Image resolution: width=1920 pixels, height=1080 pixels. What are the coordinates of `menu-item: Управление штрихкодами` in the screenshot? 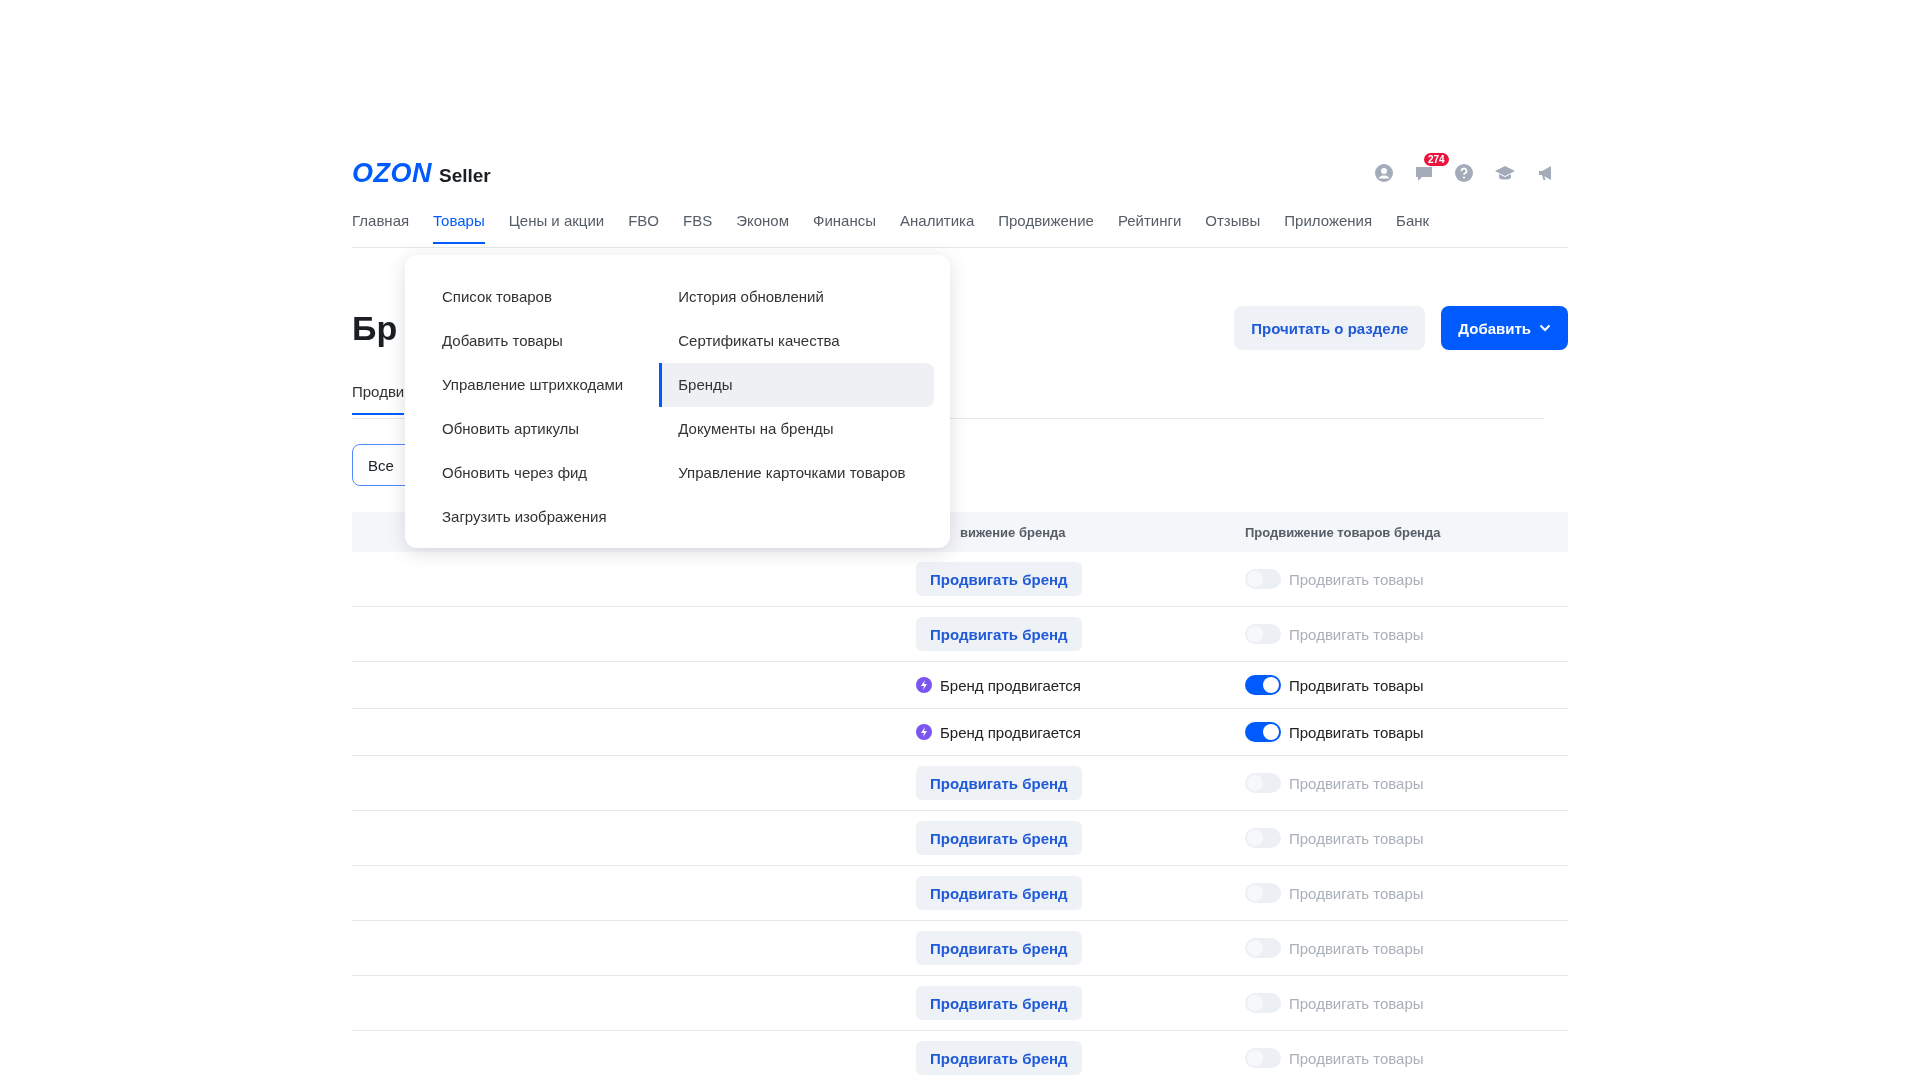 It's located at (531, 385).